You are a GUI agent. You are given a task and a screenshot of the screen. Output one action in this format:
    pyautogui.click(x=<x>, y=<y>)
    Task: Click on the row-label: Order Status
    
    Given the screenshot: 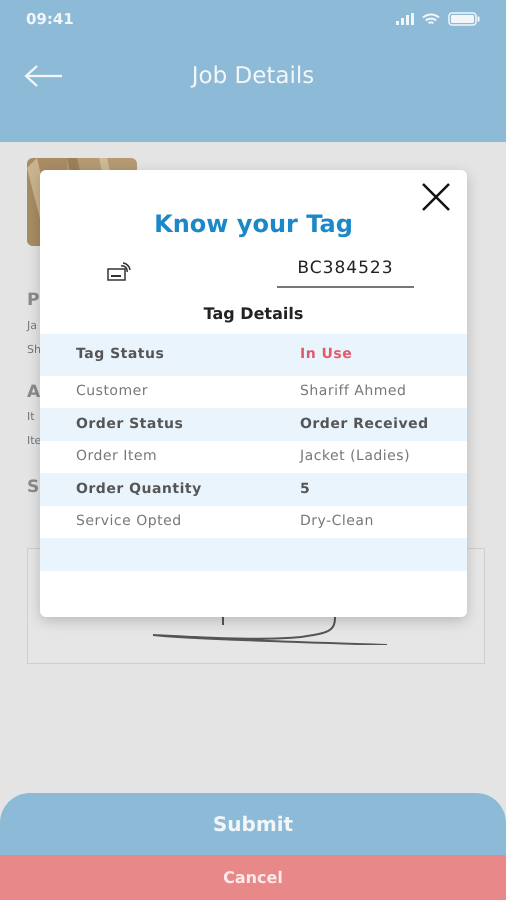 What is the action you would take?
    pyautogui.click(x=130, y=424)
    